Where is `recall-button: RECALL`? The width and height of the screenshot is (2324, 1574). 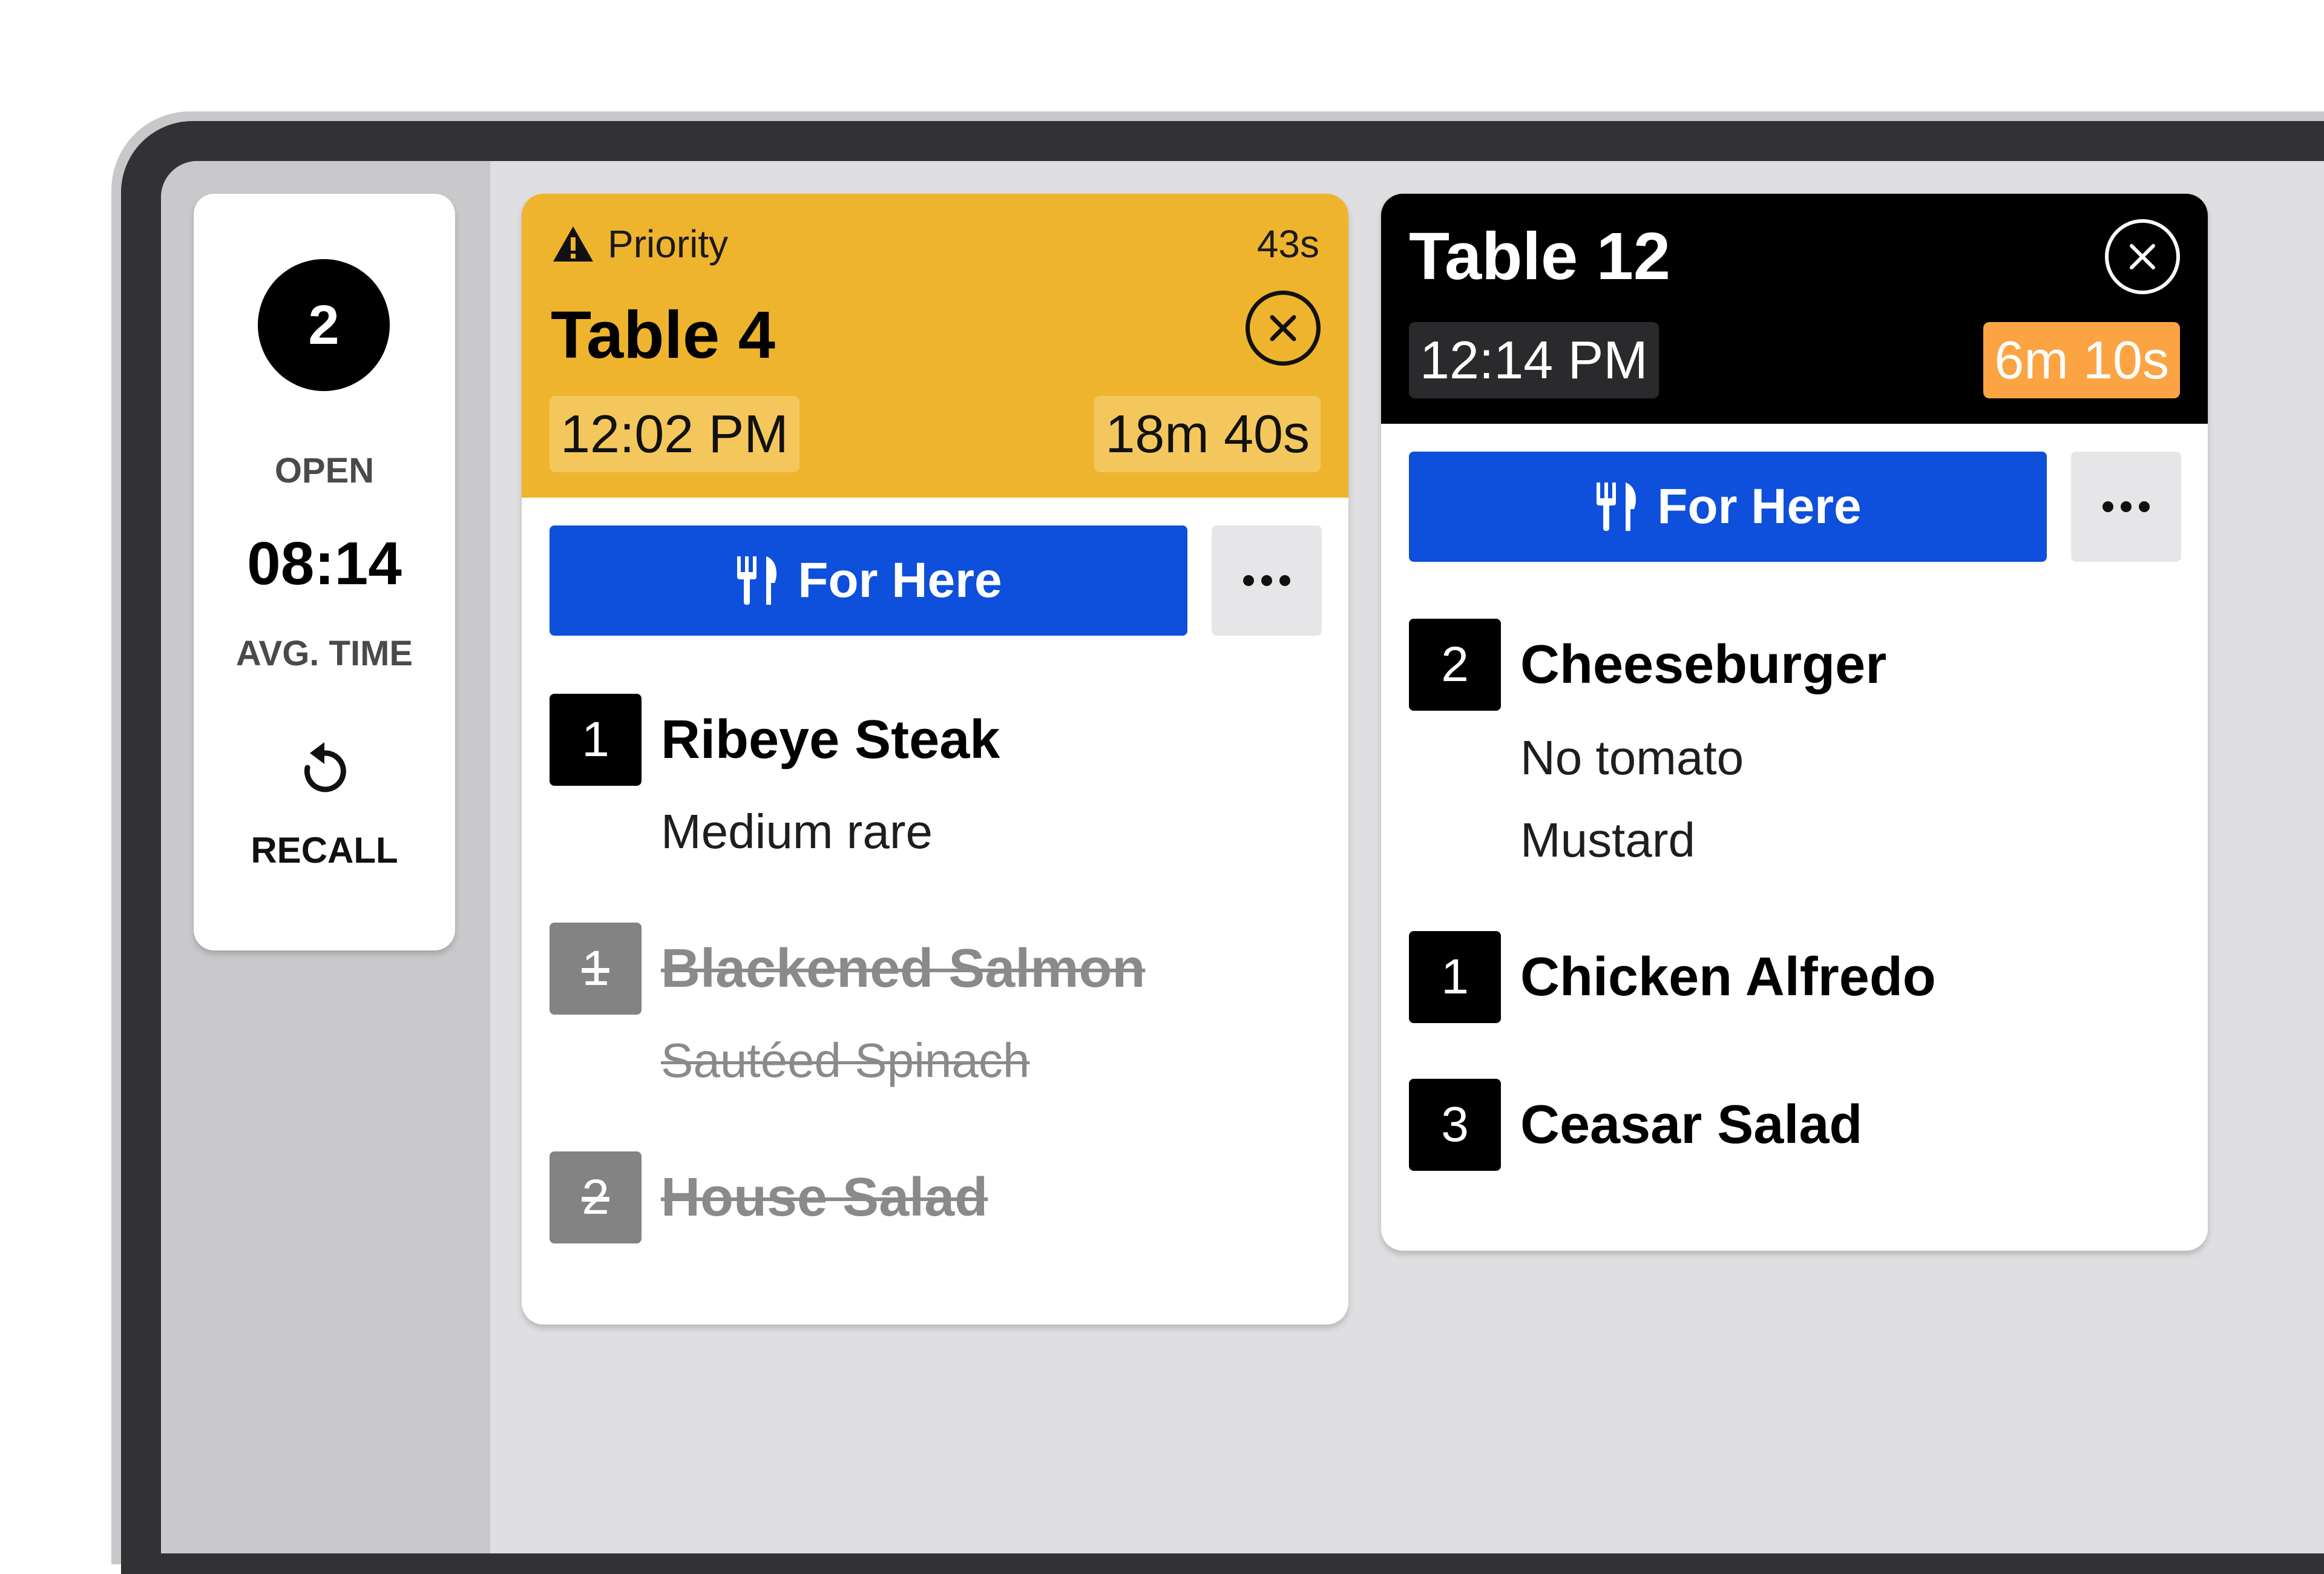 recall-button: RECALL is located at coordinates (324, 850).